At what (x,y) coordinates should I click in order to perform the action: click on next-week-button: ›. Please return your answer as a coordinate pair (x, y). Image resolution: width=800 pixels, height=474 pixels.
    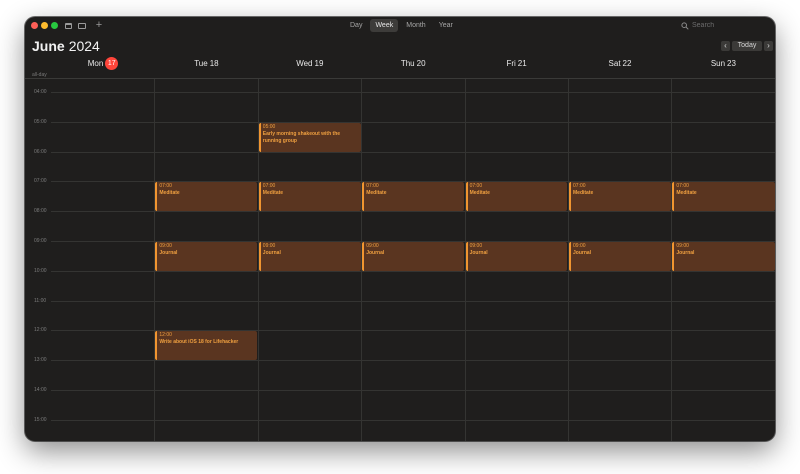
    Looking at the image, I should click on (768, 46).